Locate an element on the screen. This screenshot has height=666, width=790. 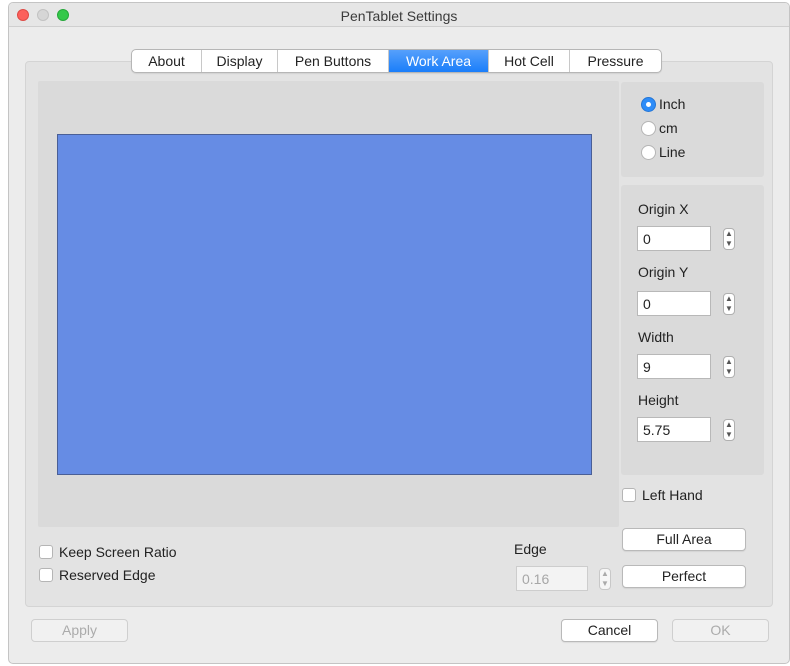
edge-field is located at coordinates (552, 578).